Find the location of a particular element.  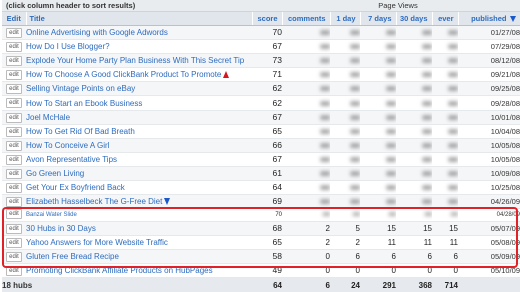

col-header-title: Title is located at coordinates (139, 19).